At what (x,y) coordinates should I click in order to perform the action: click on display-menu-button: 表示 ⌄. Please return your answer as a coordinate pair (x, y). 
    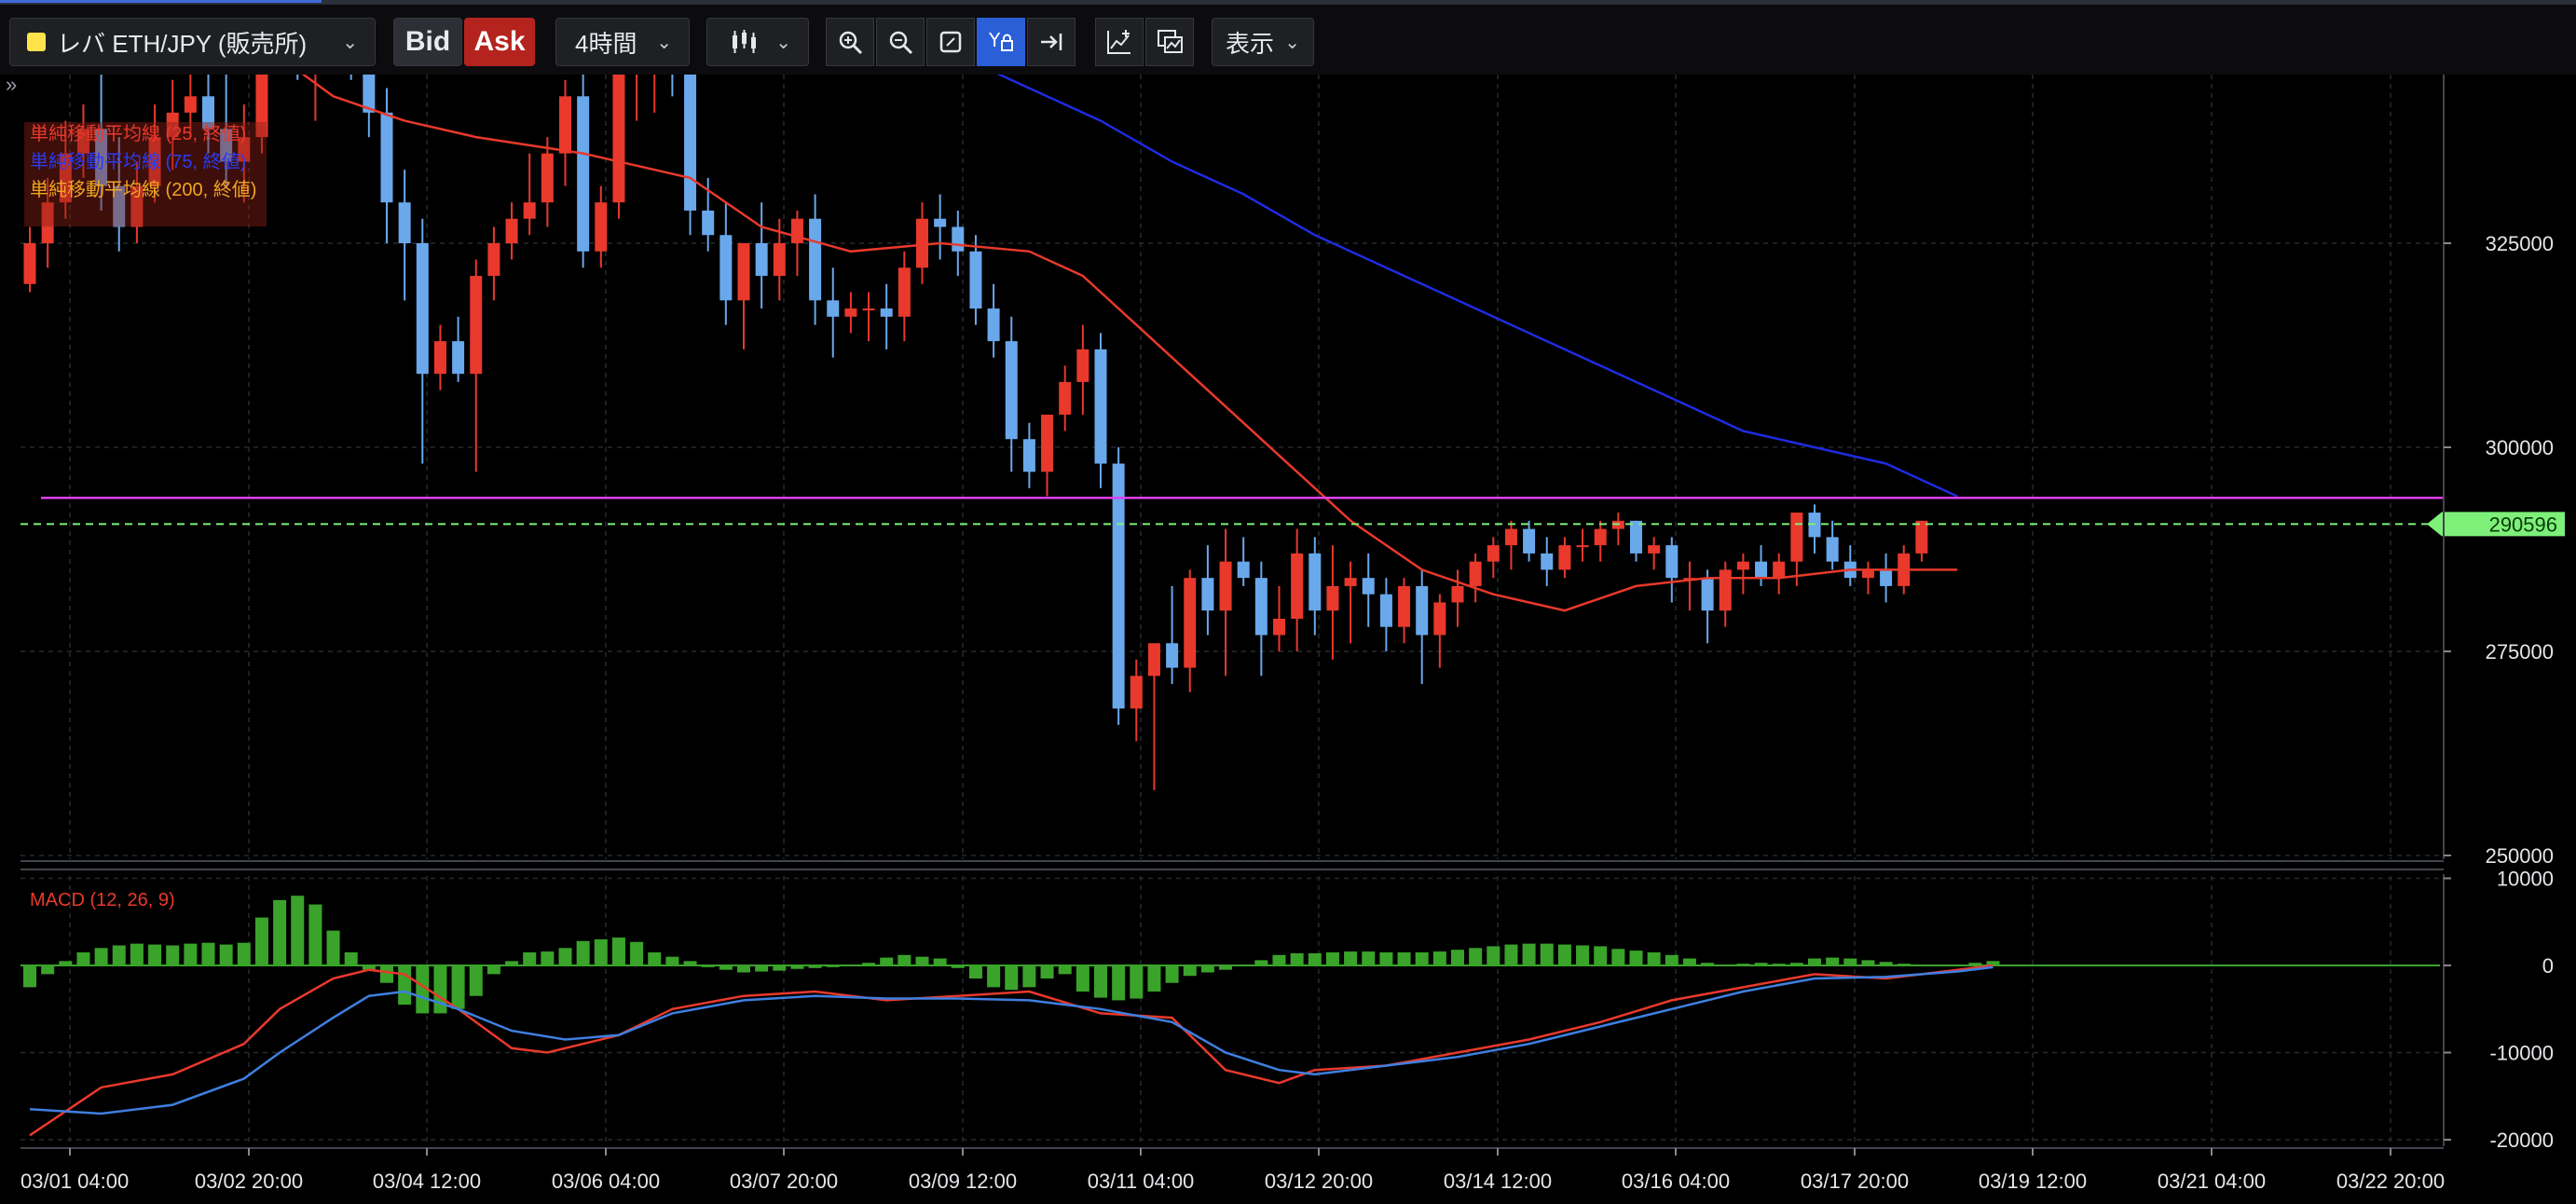
    Looking at the image, I should click on (1263, 42).